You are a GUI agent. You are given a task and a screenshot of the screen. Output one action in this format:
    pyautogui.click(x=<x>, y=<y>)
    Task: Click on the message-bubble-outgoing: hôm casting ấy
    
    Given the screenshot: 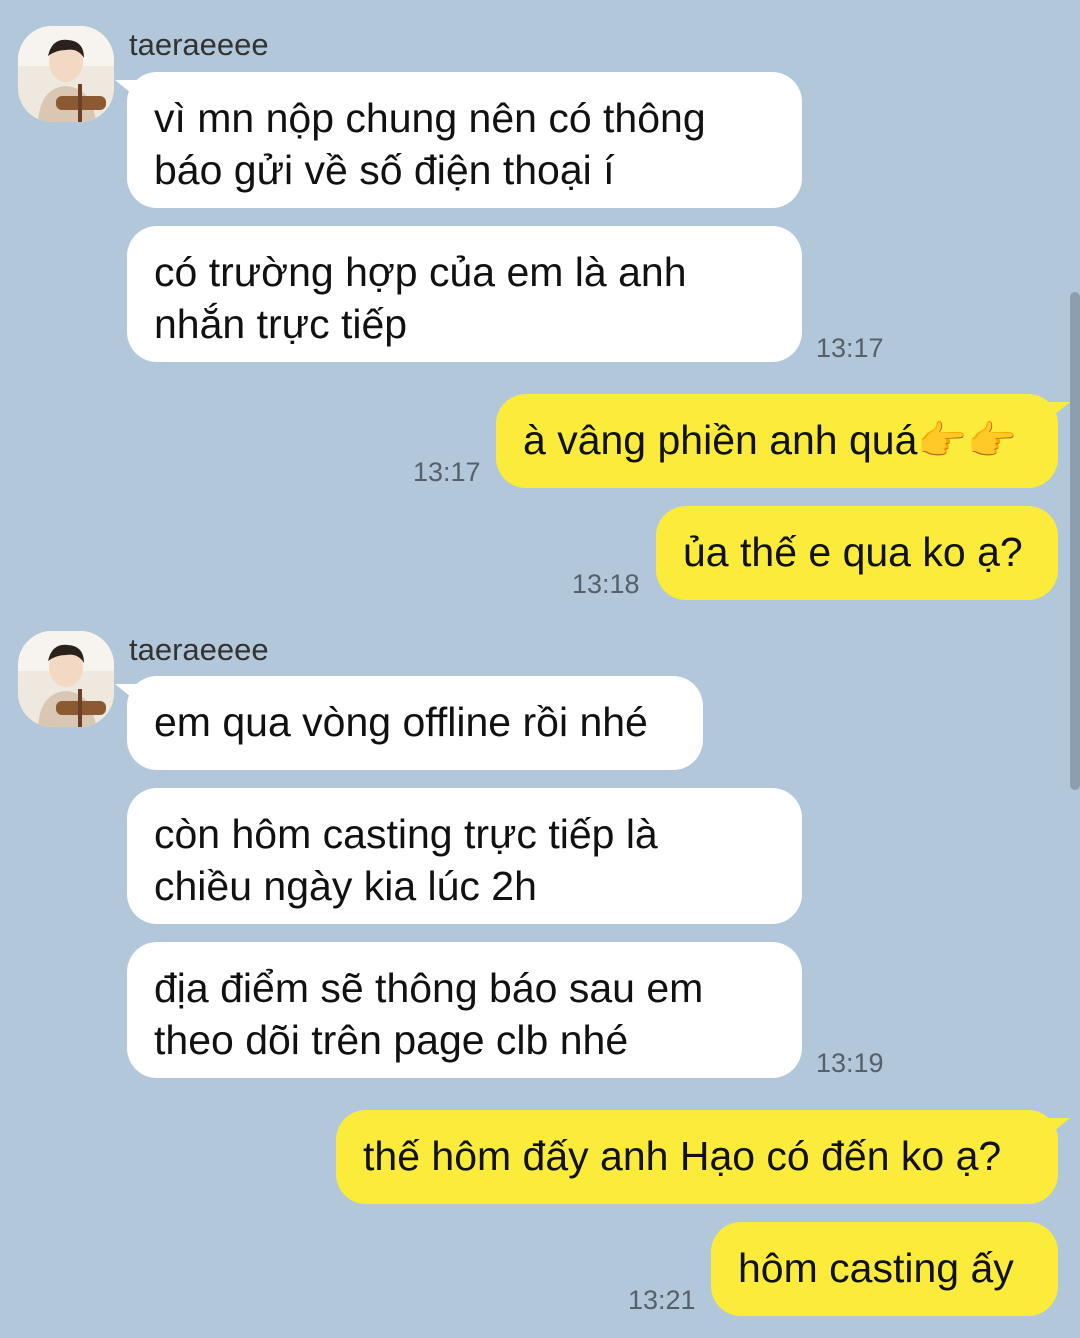 What is the action you would take?
    pyautogui.click(x=884, y=1269)
    